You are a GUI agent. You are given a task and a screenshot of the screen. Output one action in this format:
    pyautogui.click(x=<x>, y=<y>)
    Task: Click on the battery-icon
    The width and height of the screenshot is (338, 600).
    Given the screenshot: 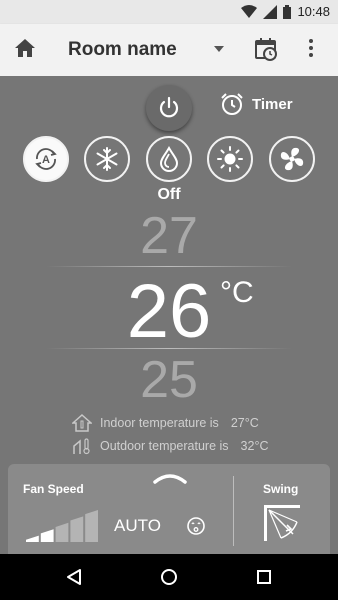 What is the action you would take?
    pyautogui.click(x=287, y=11)
    